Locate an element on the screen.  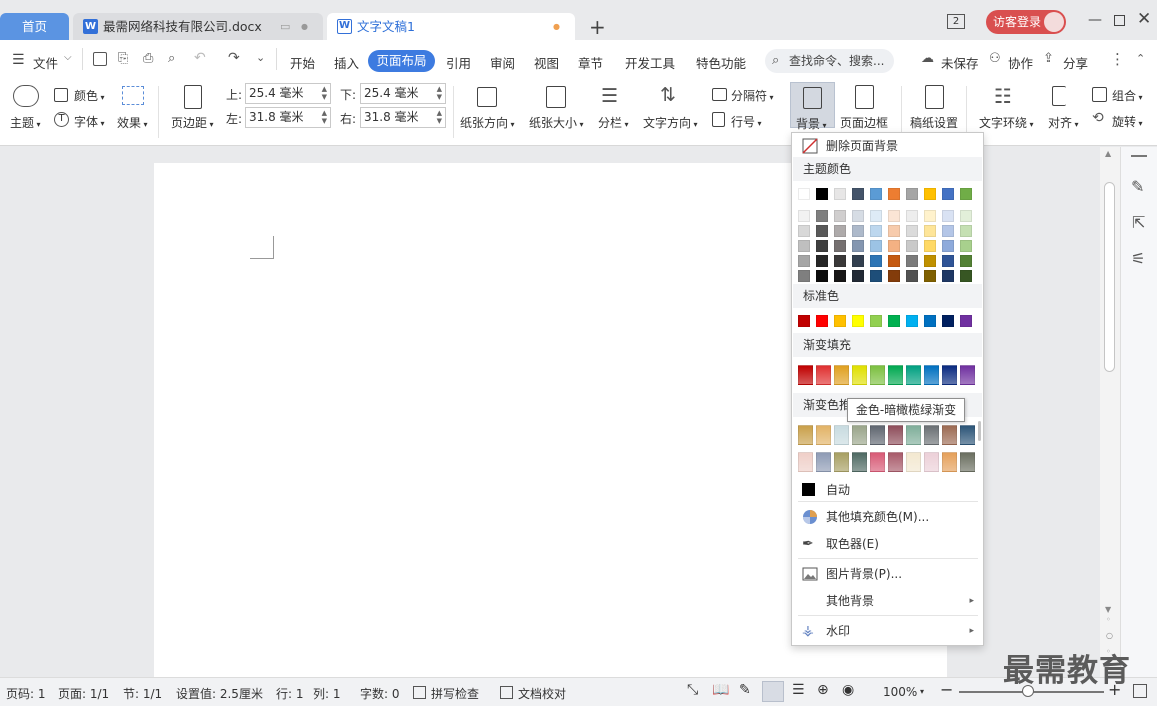
paper-size-icon is located at coordinates (556, 97).